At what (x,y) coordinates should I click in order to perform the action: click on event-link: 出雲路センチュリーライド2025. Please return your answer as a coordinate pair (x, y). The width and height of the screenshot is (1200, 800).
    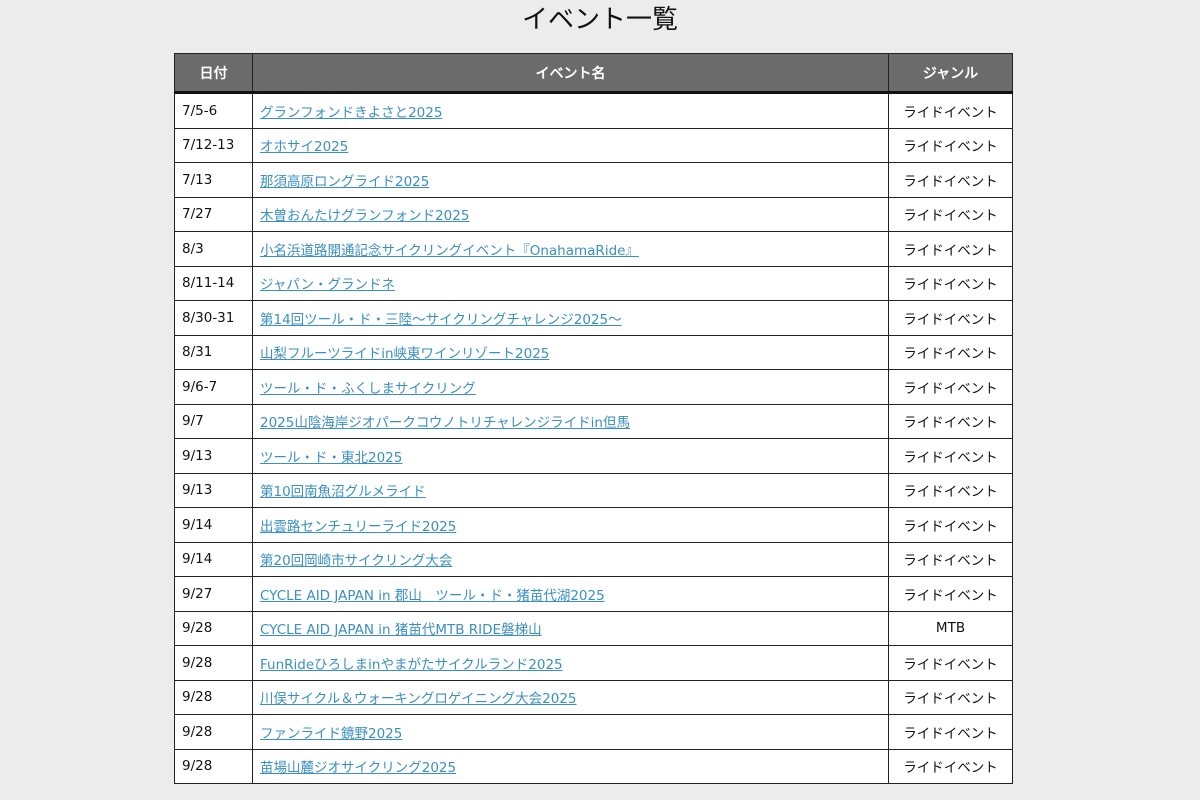
    Looking at the image, I should click on (358, 527).